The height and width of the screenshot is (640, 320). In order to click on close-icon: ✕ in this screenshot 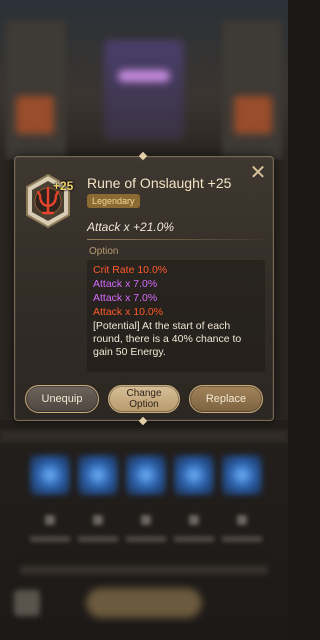, I will do `click(258, 173)`.